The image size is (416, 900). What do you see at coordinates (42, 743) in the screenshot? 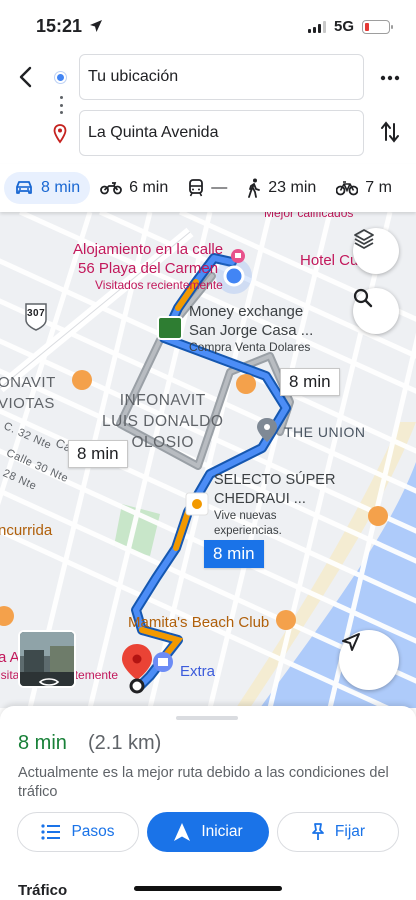
I see `route-eta: 8 min` at bounding box center [42, 743].